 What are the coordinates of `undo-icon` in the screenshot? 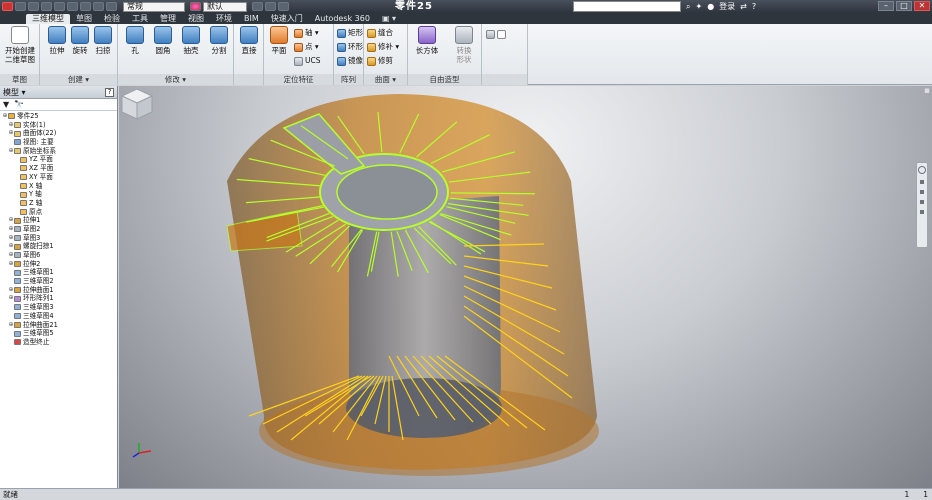 It's located at (59, 6).